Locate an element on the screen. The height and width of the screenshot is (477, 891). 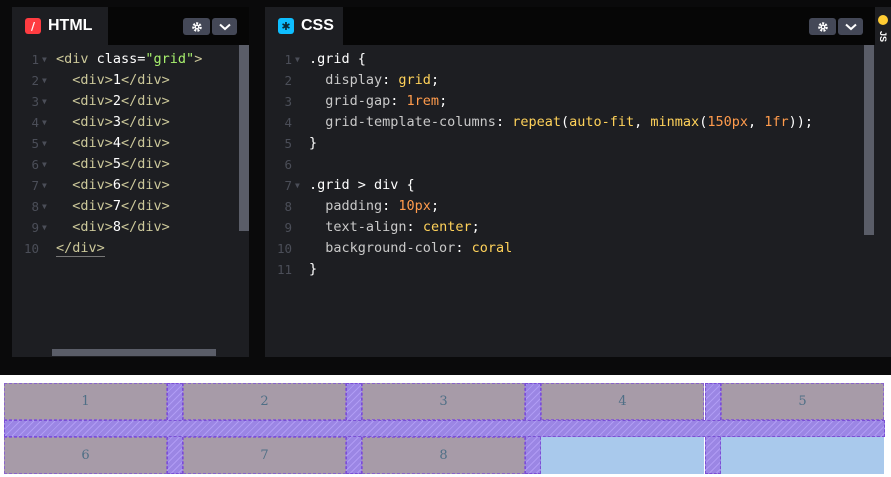
line-number: 11 is located at coordinates (284, 269).